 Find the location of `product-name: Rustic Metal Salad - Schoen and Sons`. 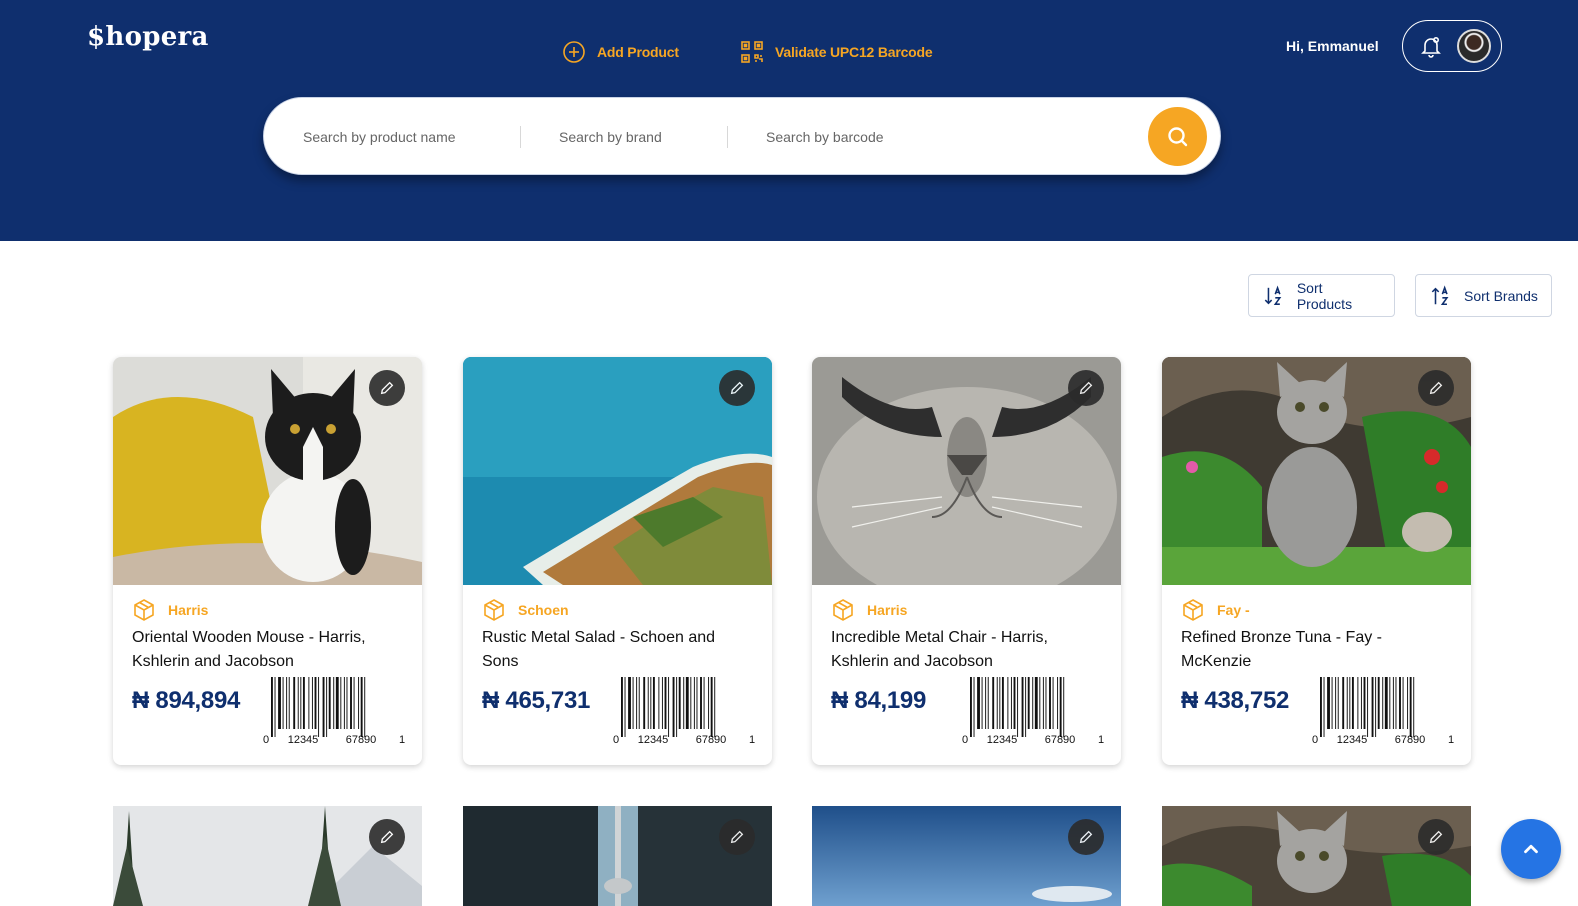

product-name: Rustic Metal Salad - Schoen and Sons is located at coordinates (599, 649).